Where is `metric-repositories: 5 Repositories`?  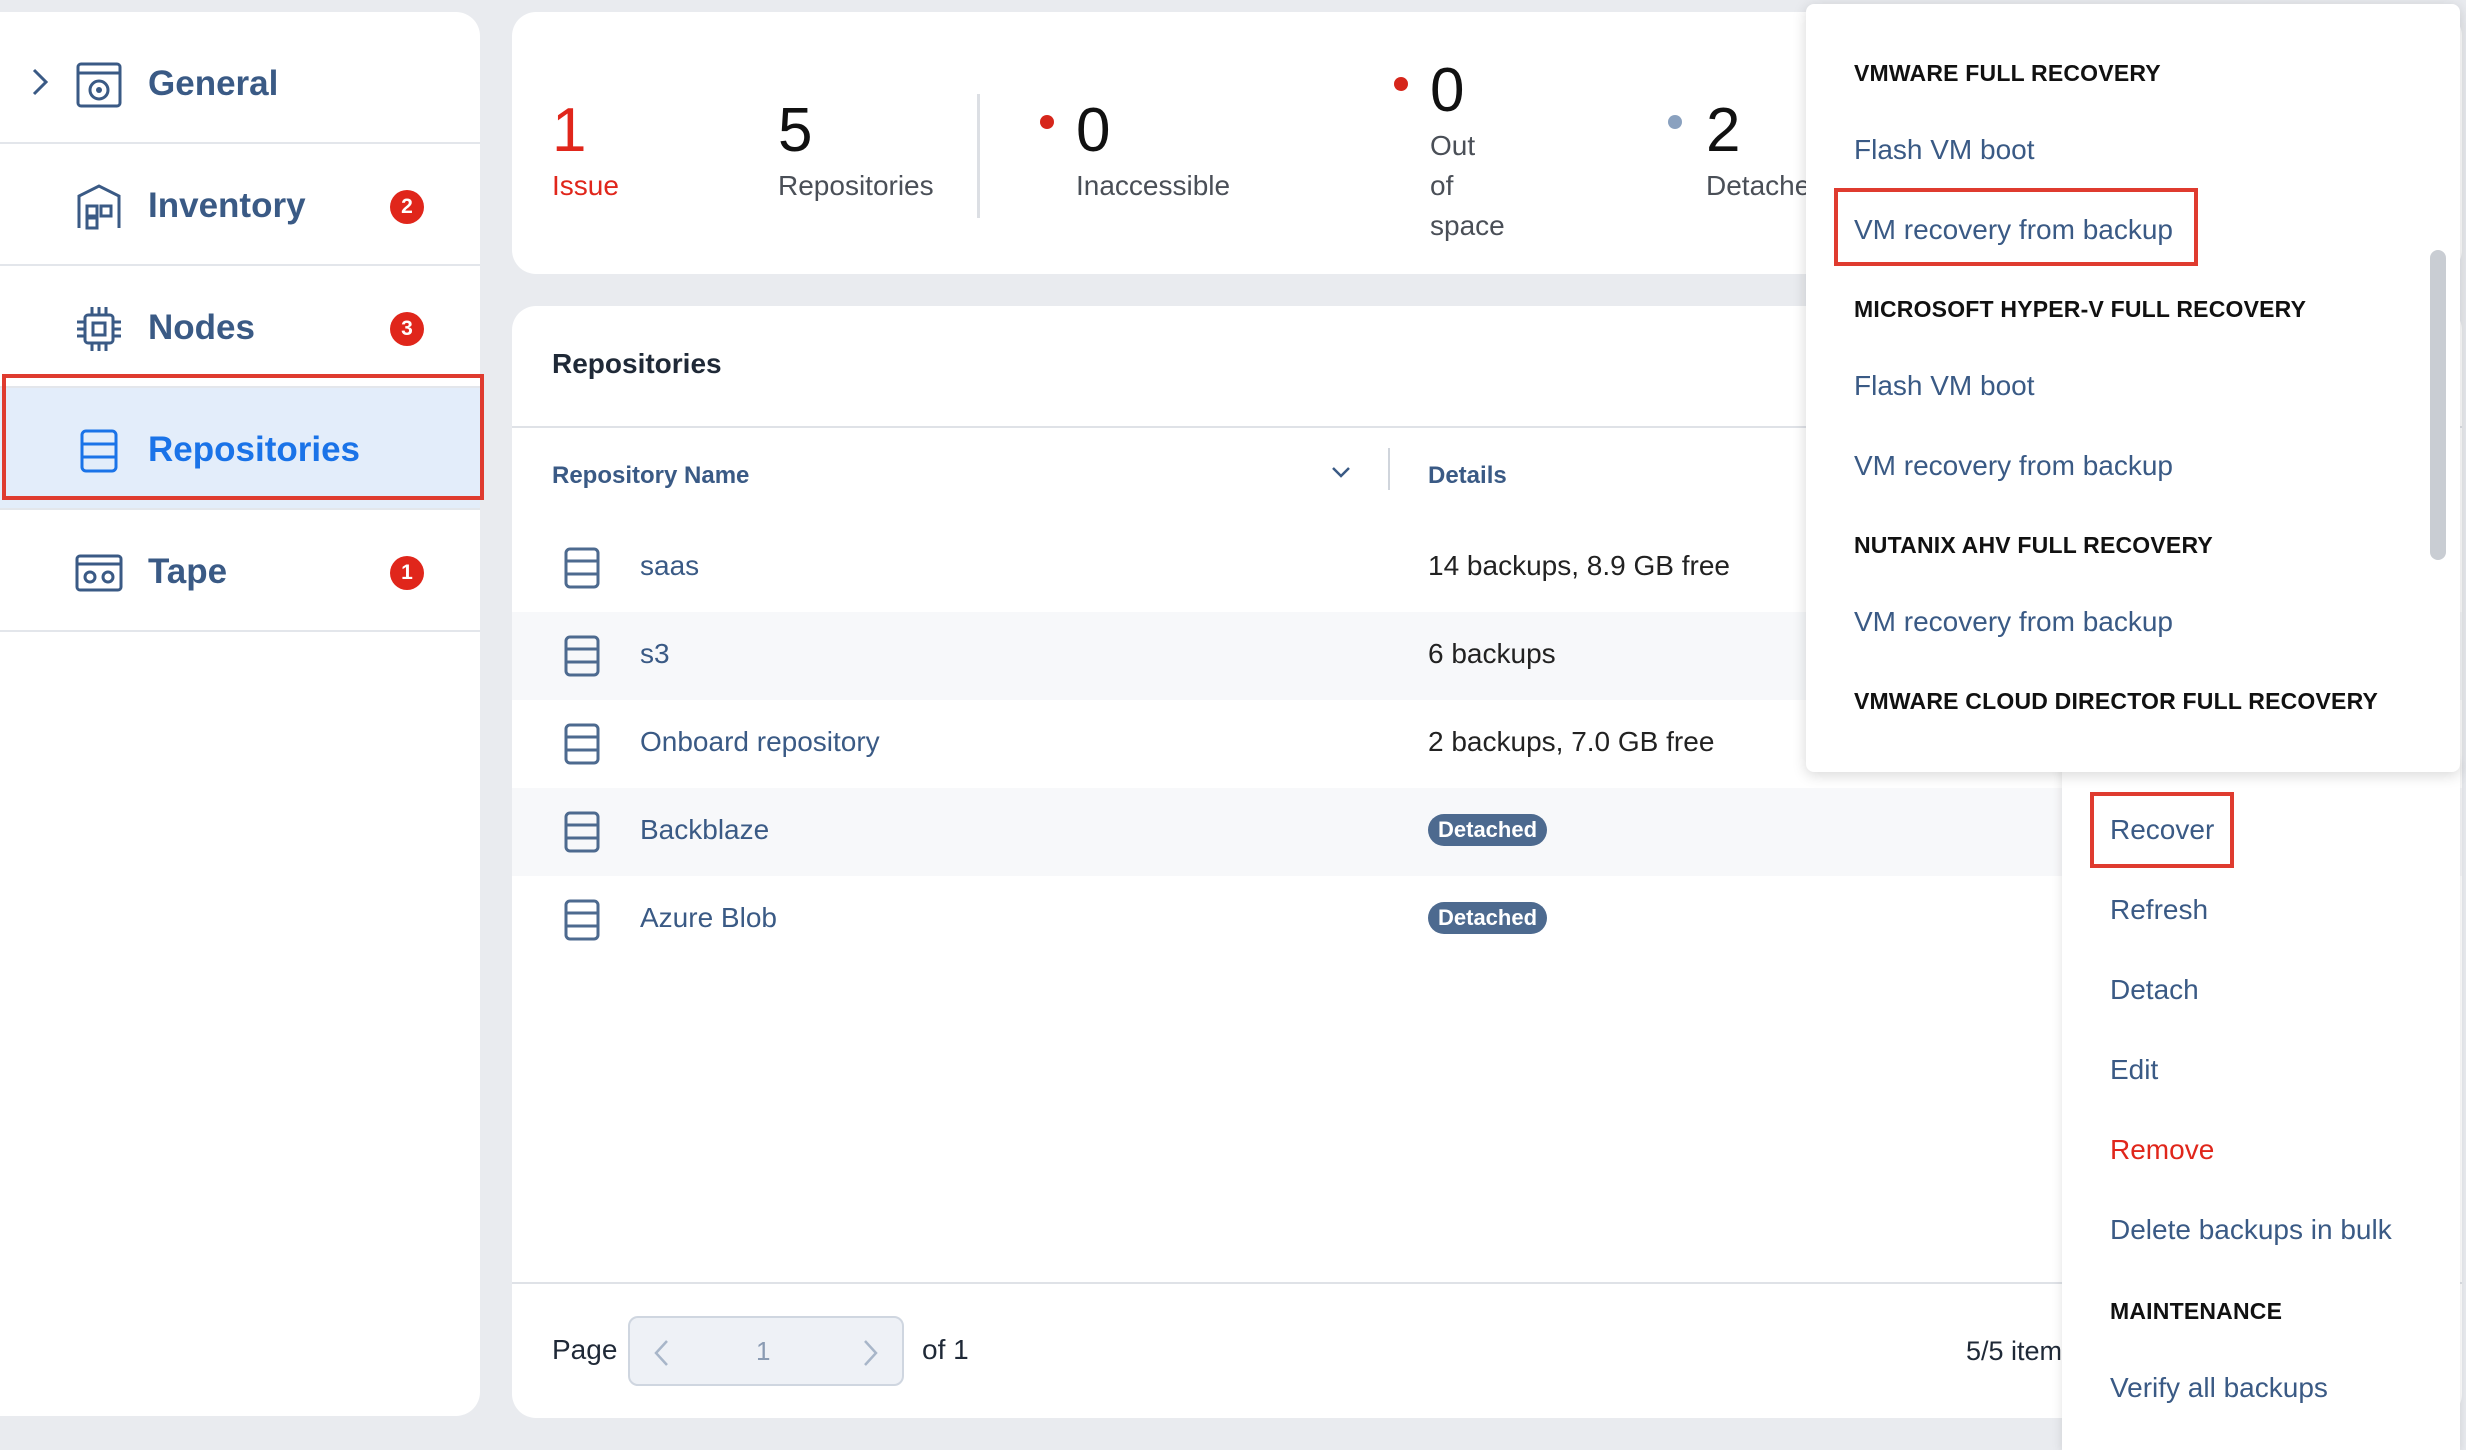 metric-repositories: 5 Repositories is located at coordinates (856, 151).